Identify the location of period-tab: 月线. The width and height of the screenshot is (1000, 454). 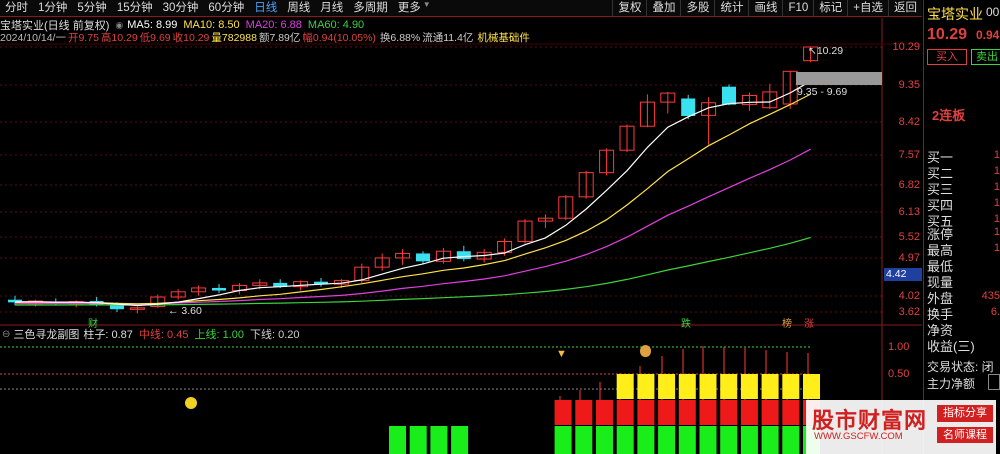
(331, 8).